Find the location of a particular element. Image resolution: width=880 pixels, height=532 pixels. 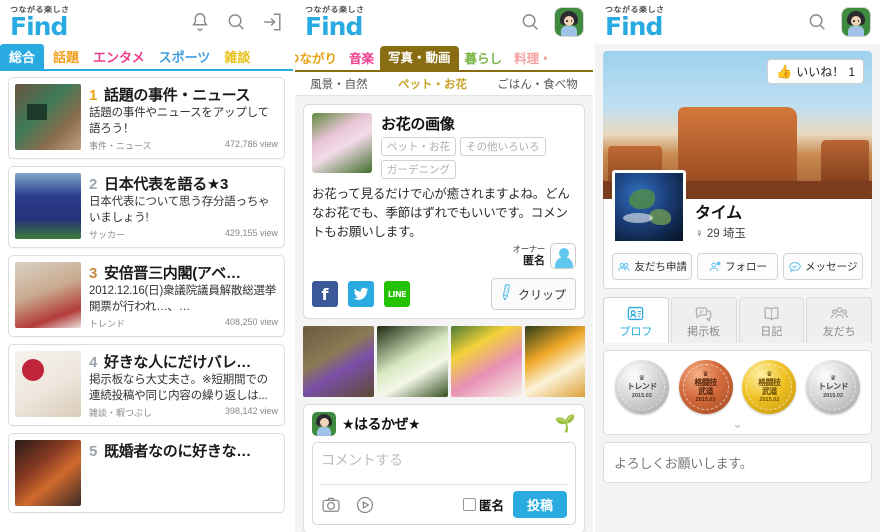

tab-friends-label: 友だち is located at coordinates (839, 332).